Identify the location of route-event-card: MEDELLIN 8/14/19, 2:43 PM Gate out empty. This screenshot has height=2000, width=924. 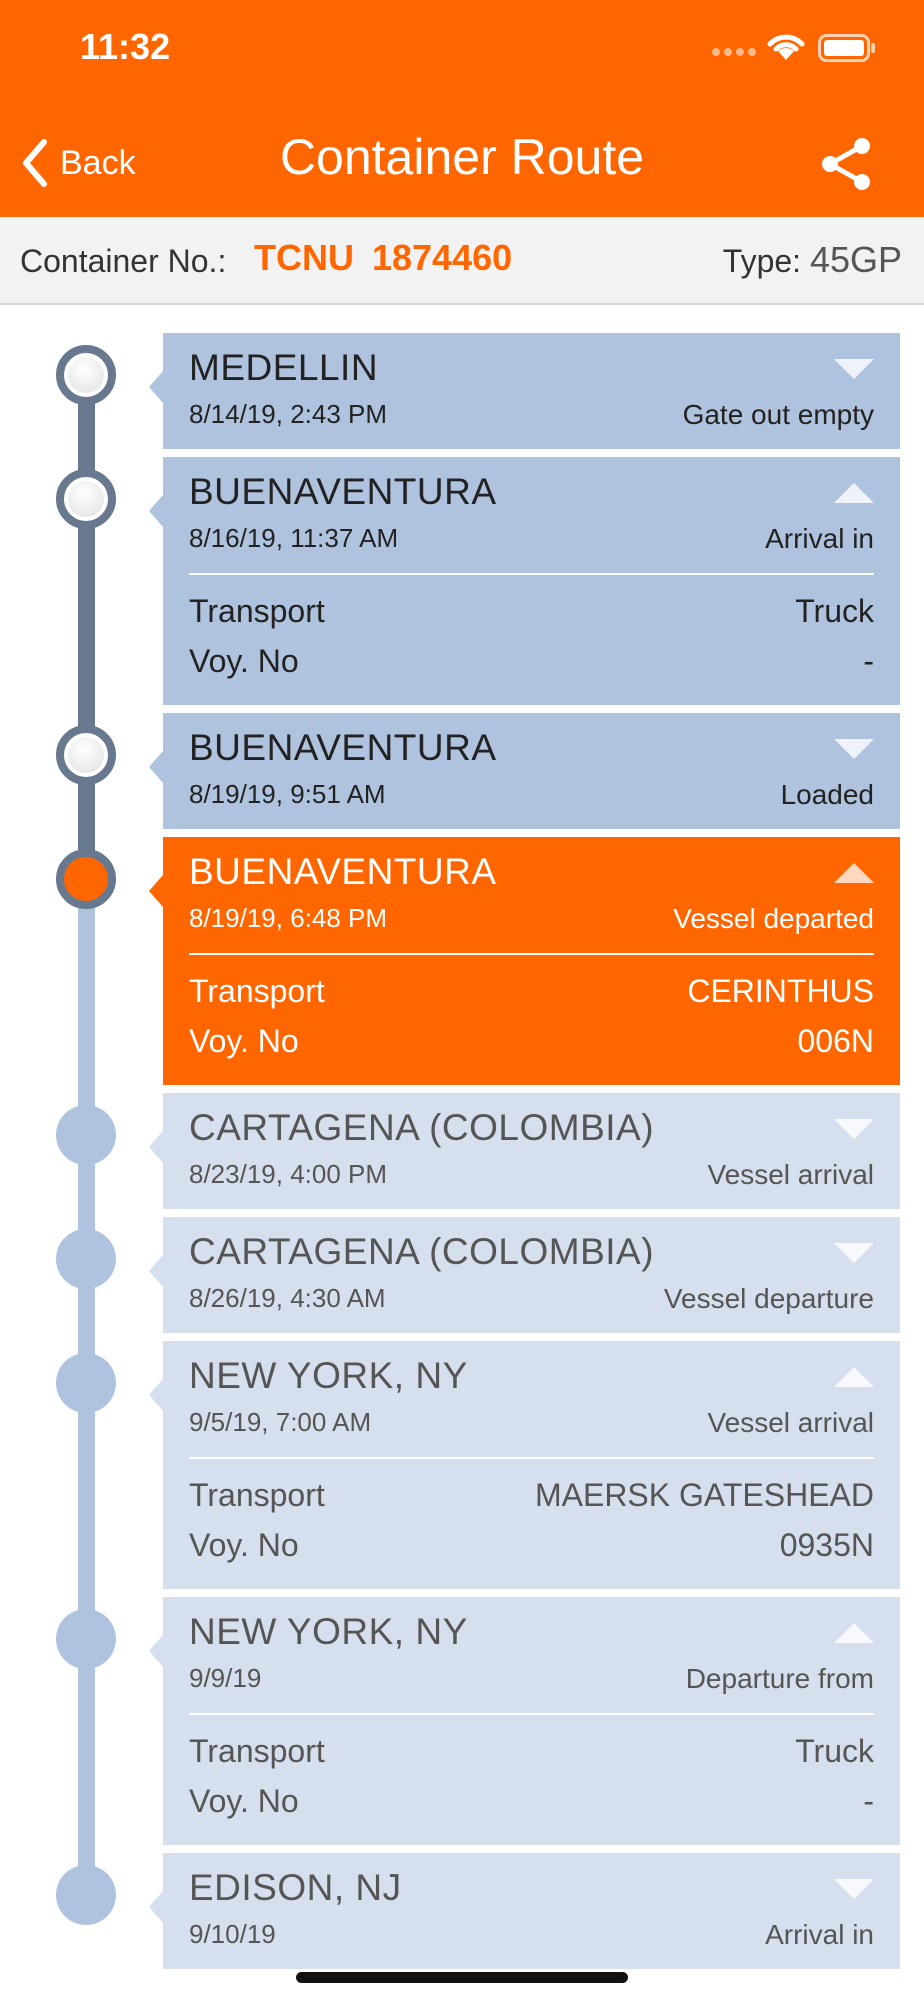
(524, 391).